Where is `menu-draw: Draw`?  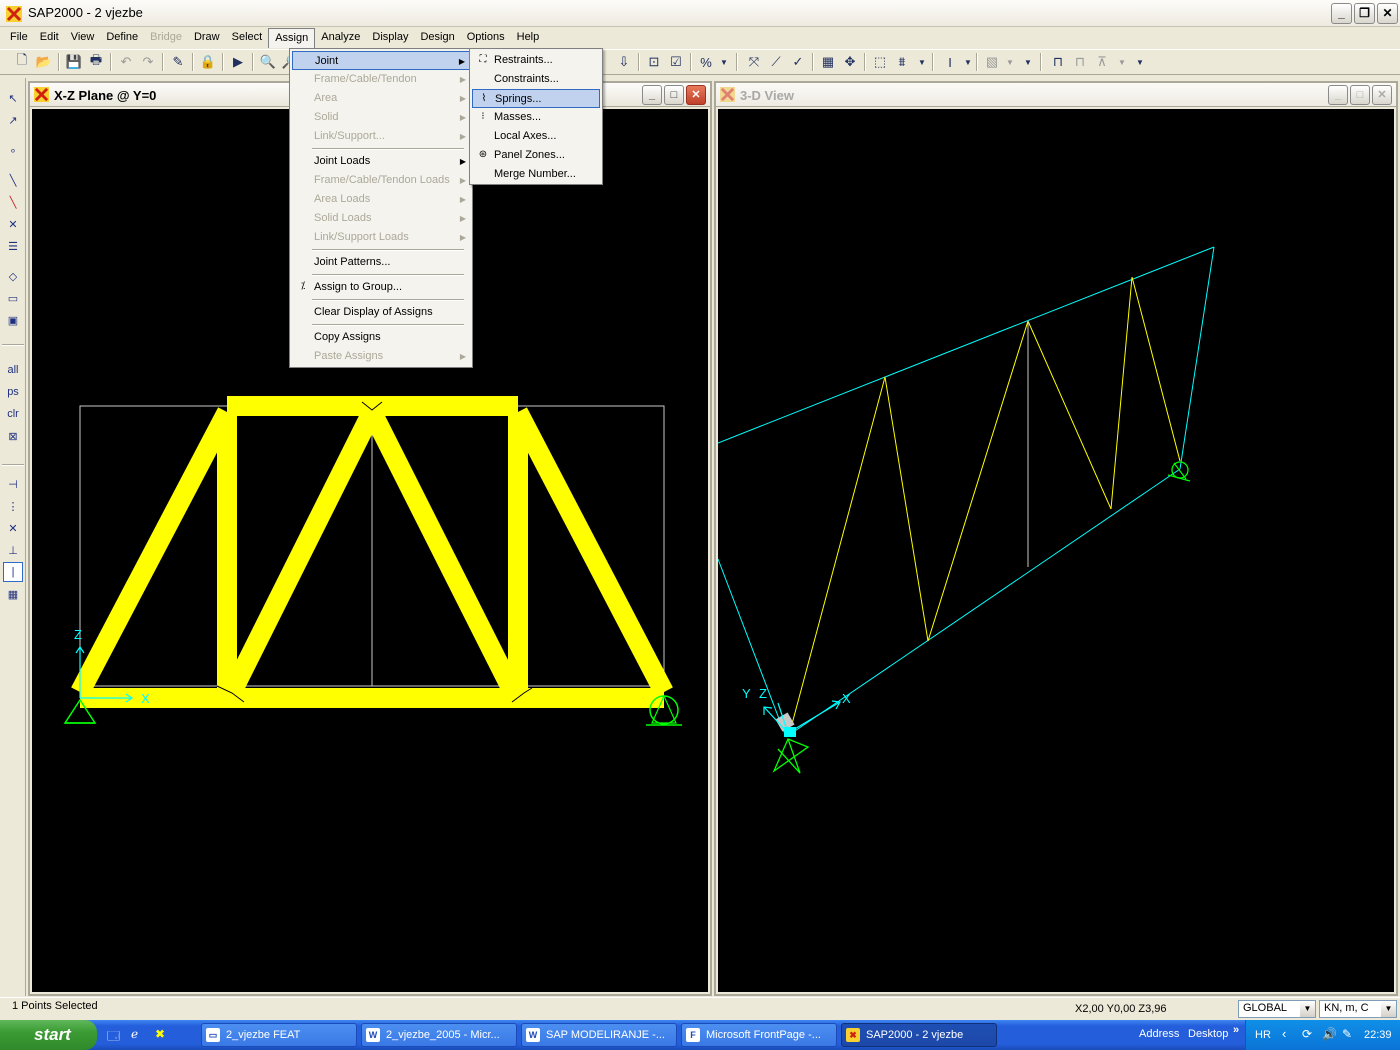 menu-draw: Draw is located at coordinates (207, 37).